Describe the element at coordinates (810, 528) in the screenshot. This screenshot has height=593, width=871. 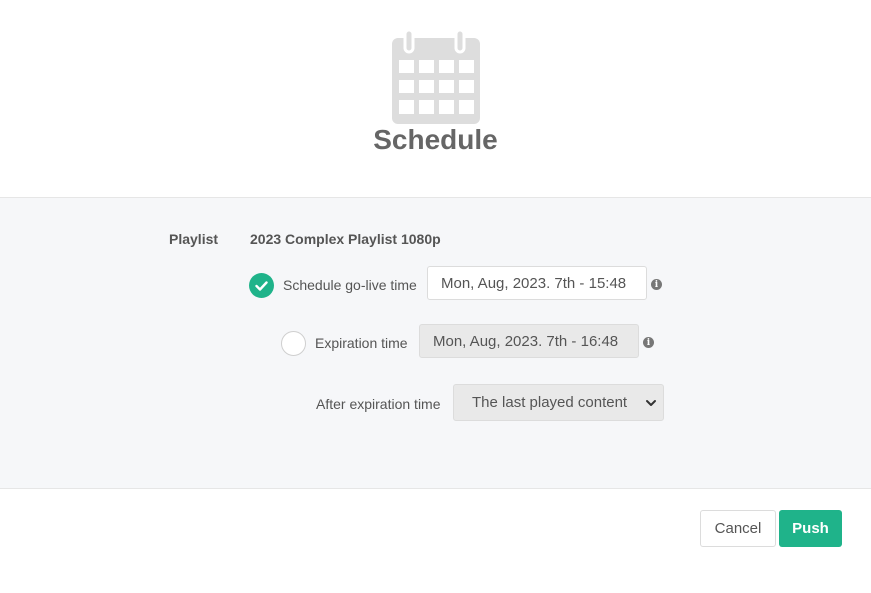
I see `push-button: Push` at that location.